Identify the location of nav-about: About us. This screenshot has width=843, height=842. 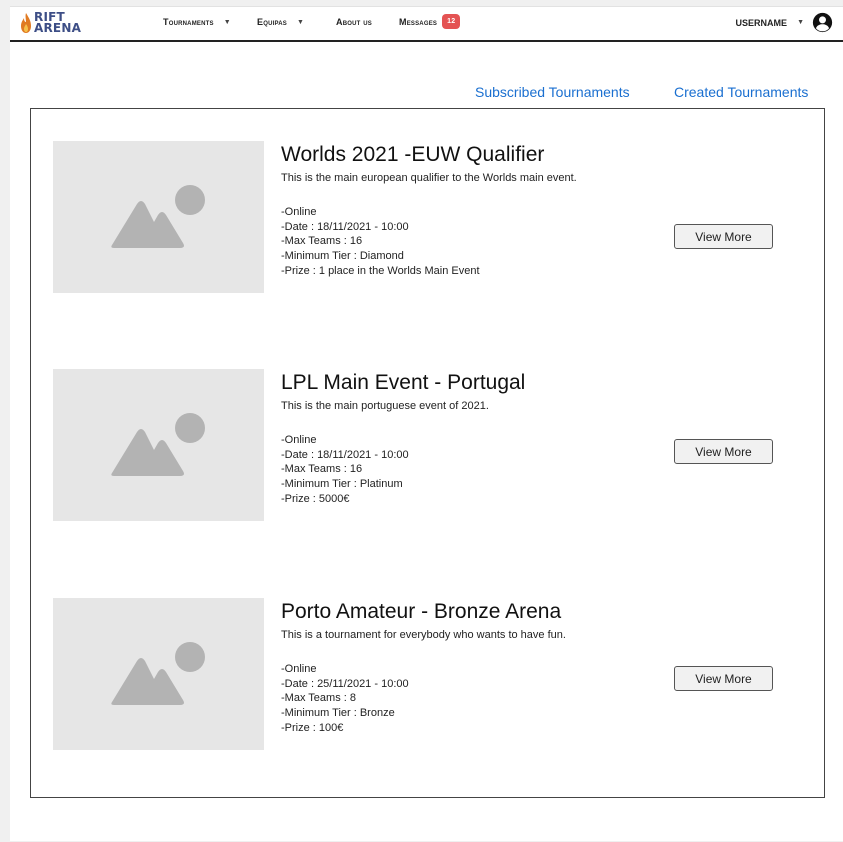
(354, 22).